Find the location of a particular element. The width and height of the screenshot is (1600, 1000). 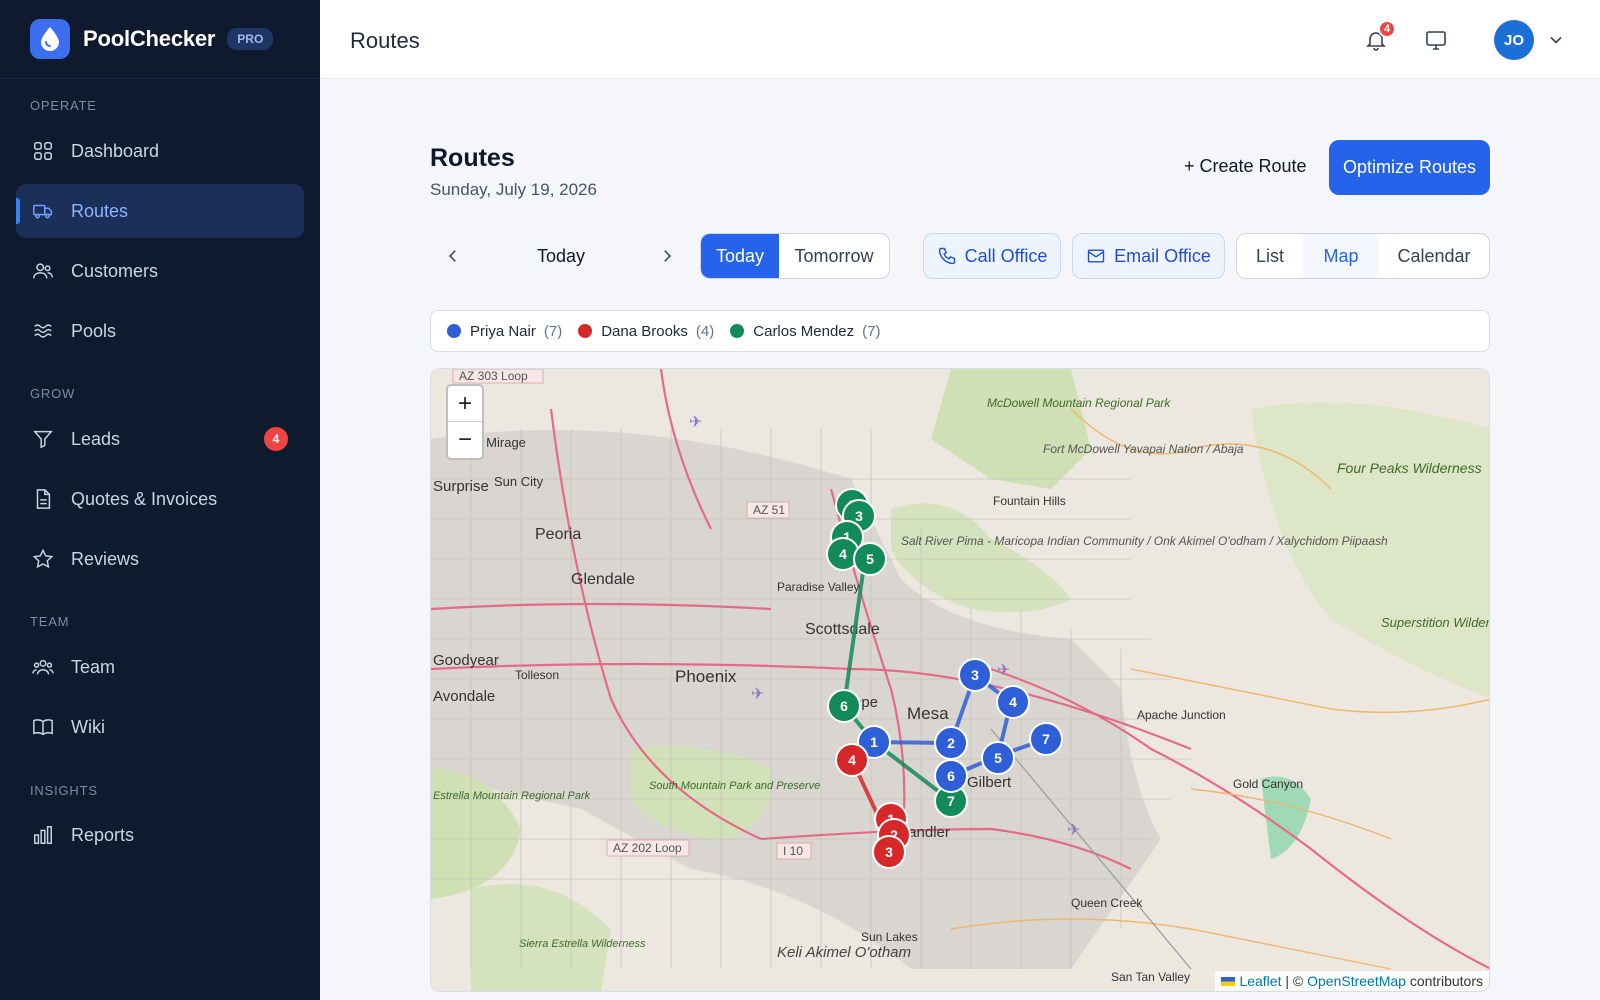

svg-text: 5 is located at coordinates (998, 758).